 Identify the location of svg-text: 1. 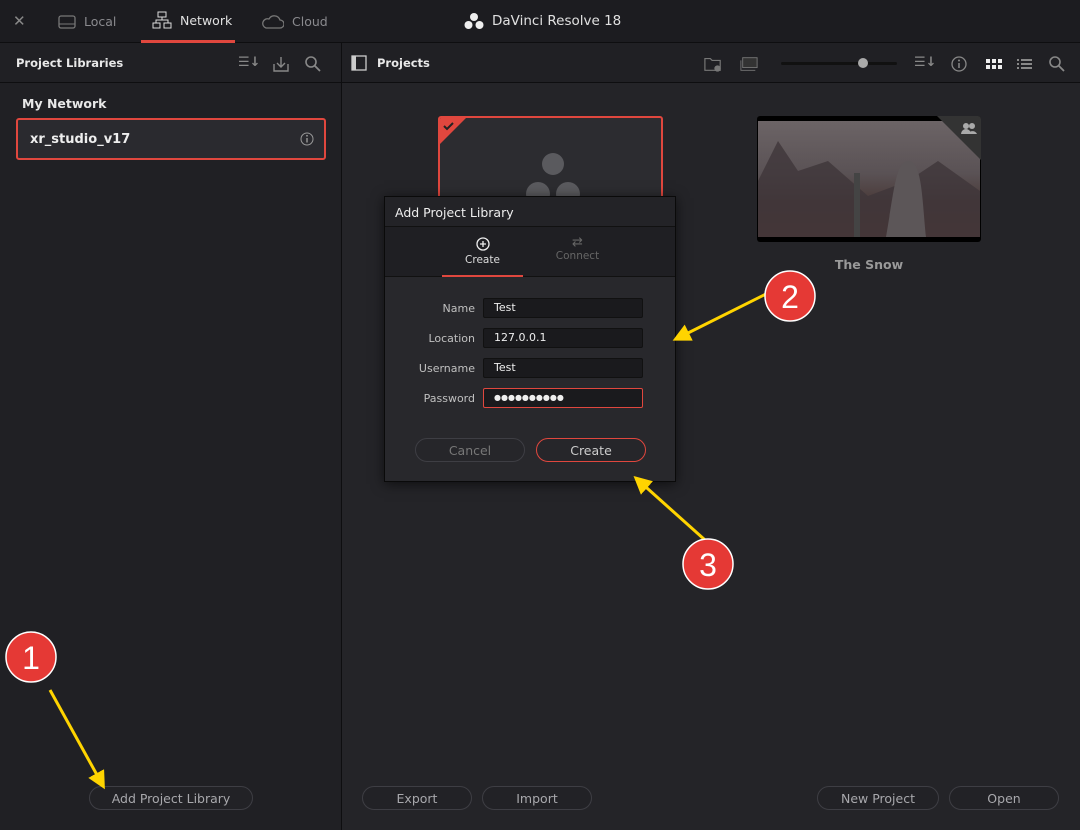
(31, 658).